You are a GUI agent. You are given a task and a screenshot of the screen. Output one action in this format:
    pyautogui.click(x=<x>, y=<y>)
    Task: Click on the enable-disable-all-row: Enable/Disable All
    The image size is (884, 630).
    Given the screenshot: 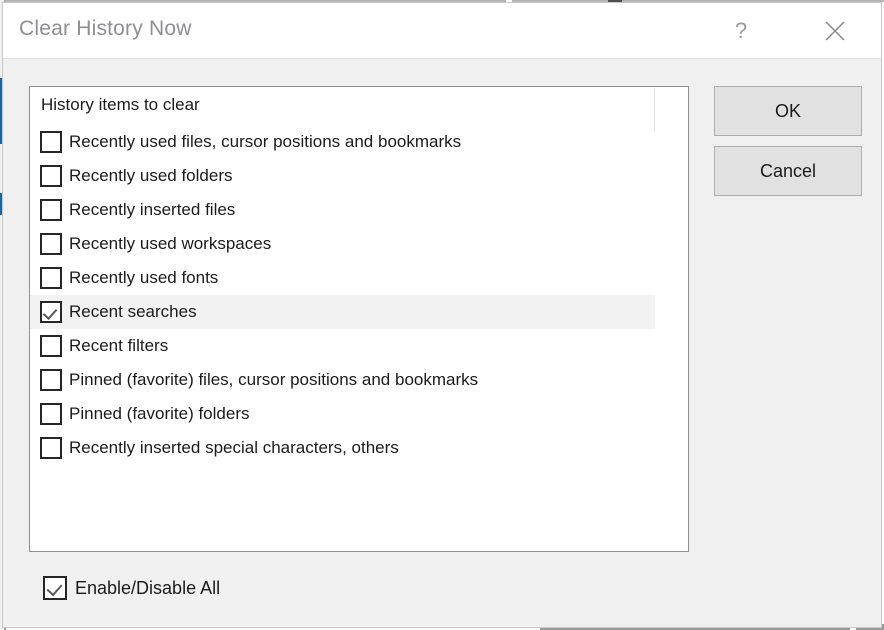 What is the action you would take?
    pyautogui.click(x=131, y=588)
    